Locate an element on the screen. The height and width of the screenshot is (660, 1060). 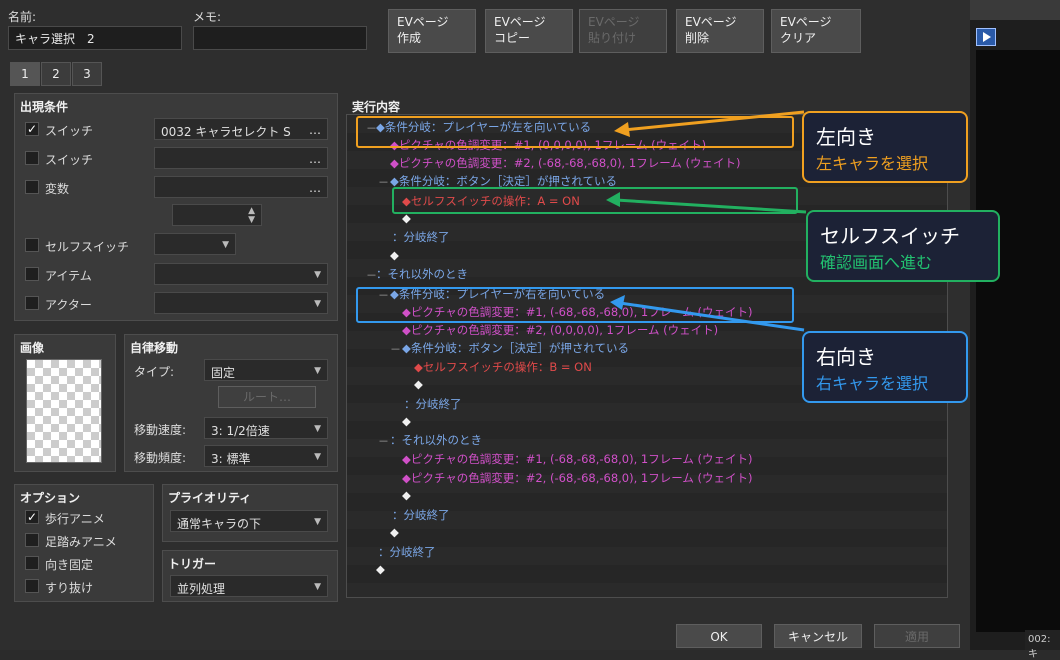
left-arrow-line is located at coordinates (714, 121).